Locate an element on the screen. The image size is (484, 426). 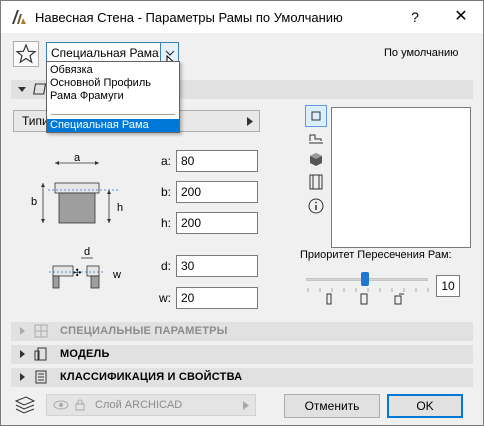
slider-ticks is located at coordinates (368, 290).